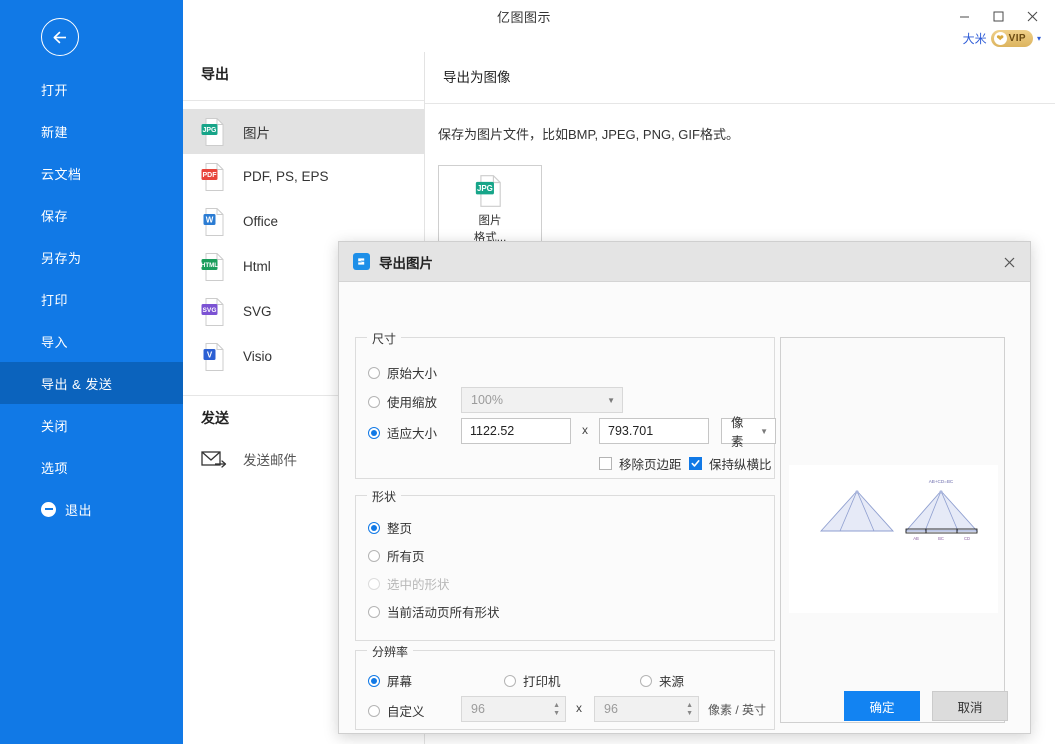 Image resolution: width=1055 pixels, height=744 pixels. What do you see at coordinates (412, 374) in the screenshot?
I see `radio-label: 原始大小` at bounding box center [412, 374].